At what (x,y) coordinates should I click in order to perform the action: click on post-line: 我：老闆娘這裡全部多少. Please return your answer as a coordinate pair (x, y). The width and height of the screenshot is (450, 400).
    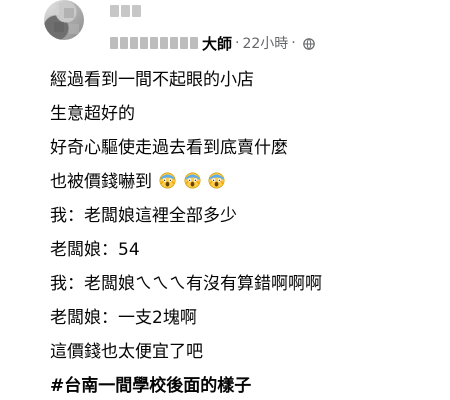
    Looking at the image, I should click on (143, 216).